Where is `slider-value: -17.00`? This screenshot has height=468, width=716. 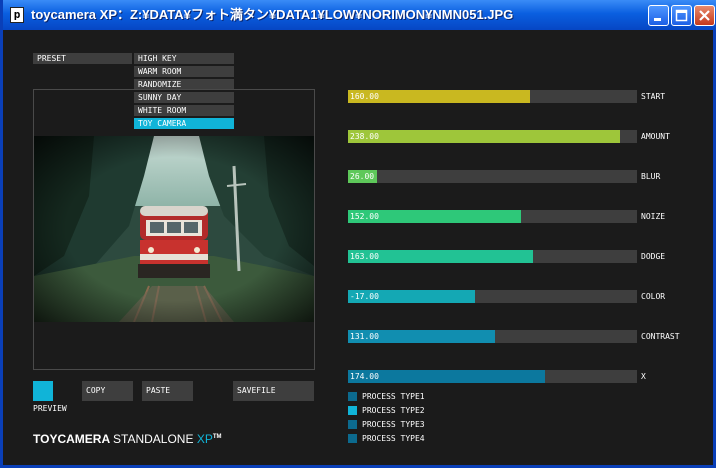
slider-value: -17.00 is located at coordinates (364, 296).